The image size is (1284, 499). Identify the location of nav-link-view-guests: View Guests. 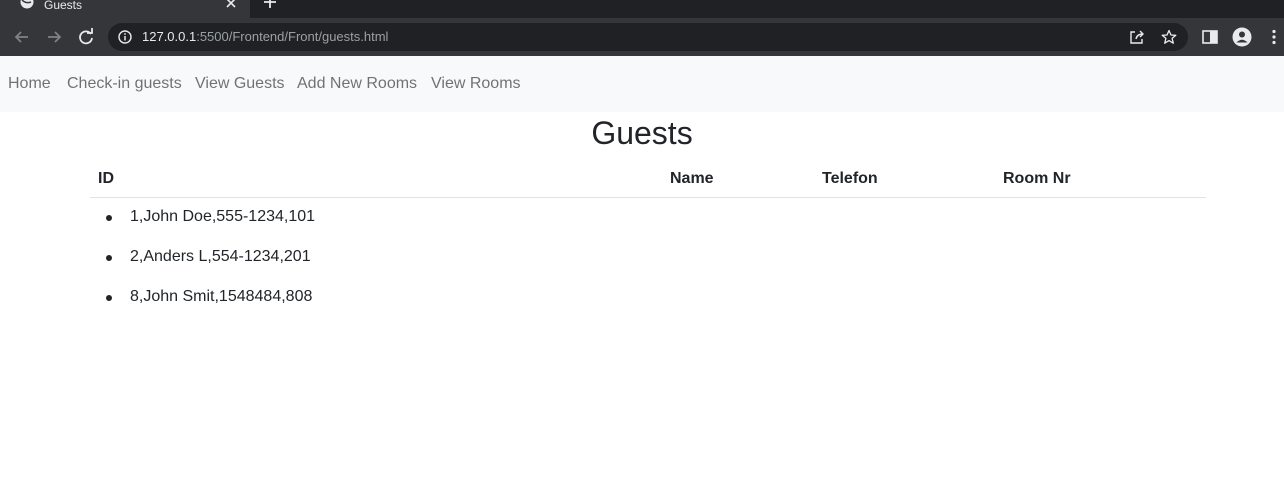
(240, 84).